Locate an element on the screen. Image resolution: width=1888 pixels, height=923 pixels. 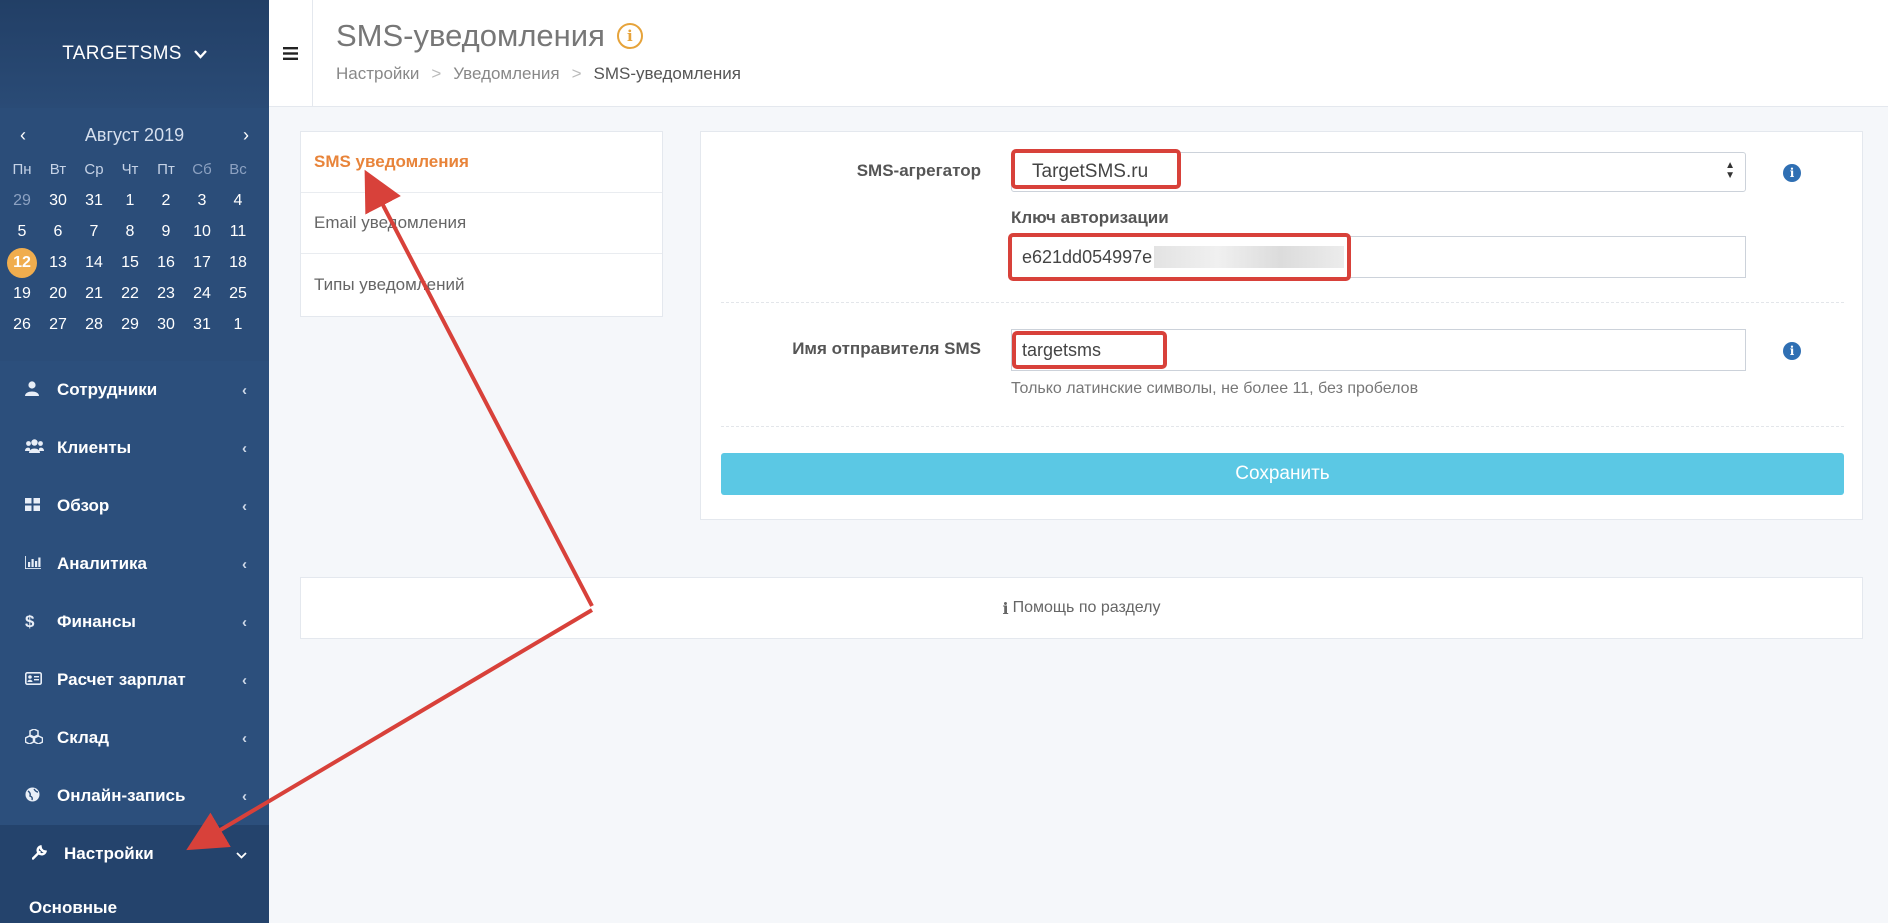
calendar-day: 25 is located at coordinates (238, 293).